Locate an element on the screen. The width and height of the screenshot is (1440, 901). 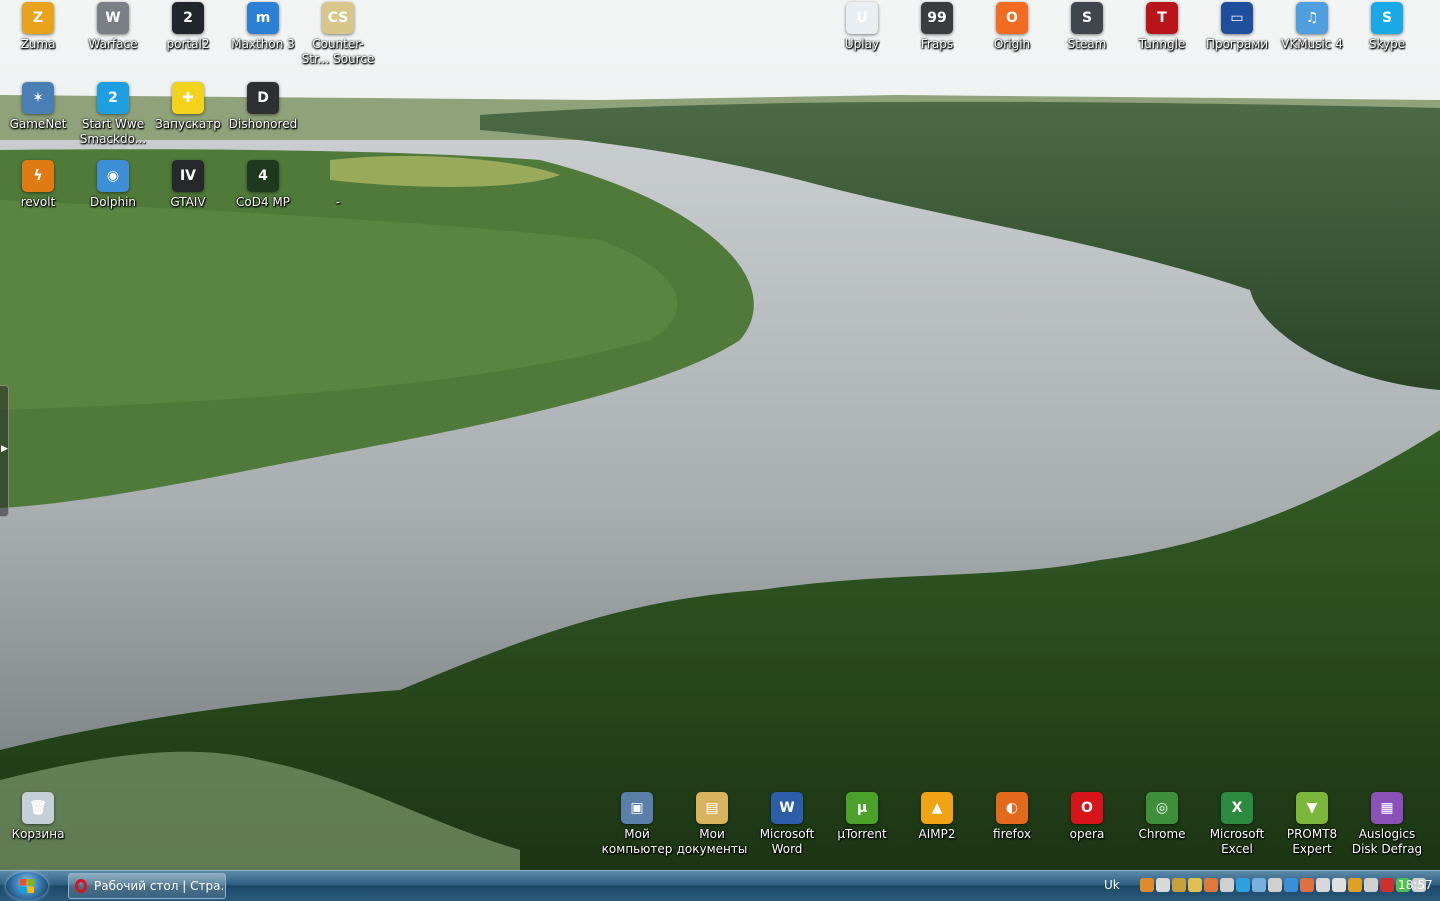
desktop-icon-label: VKMusic 4 is located at coordinates (1312, 44).